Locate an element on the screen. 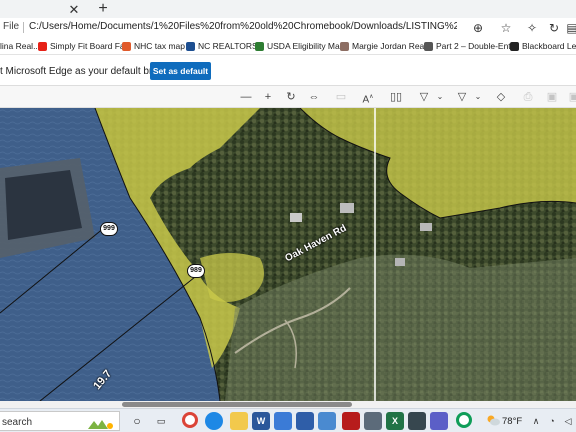 This screenshot has height=432, width=576. file-protocol-label: File is located at coordinates (11, 26).